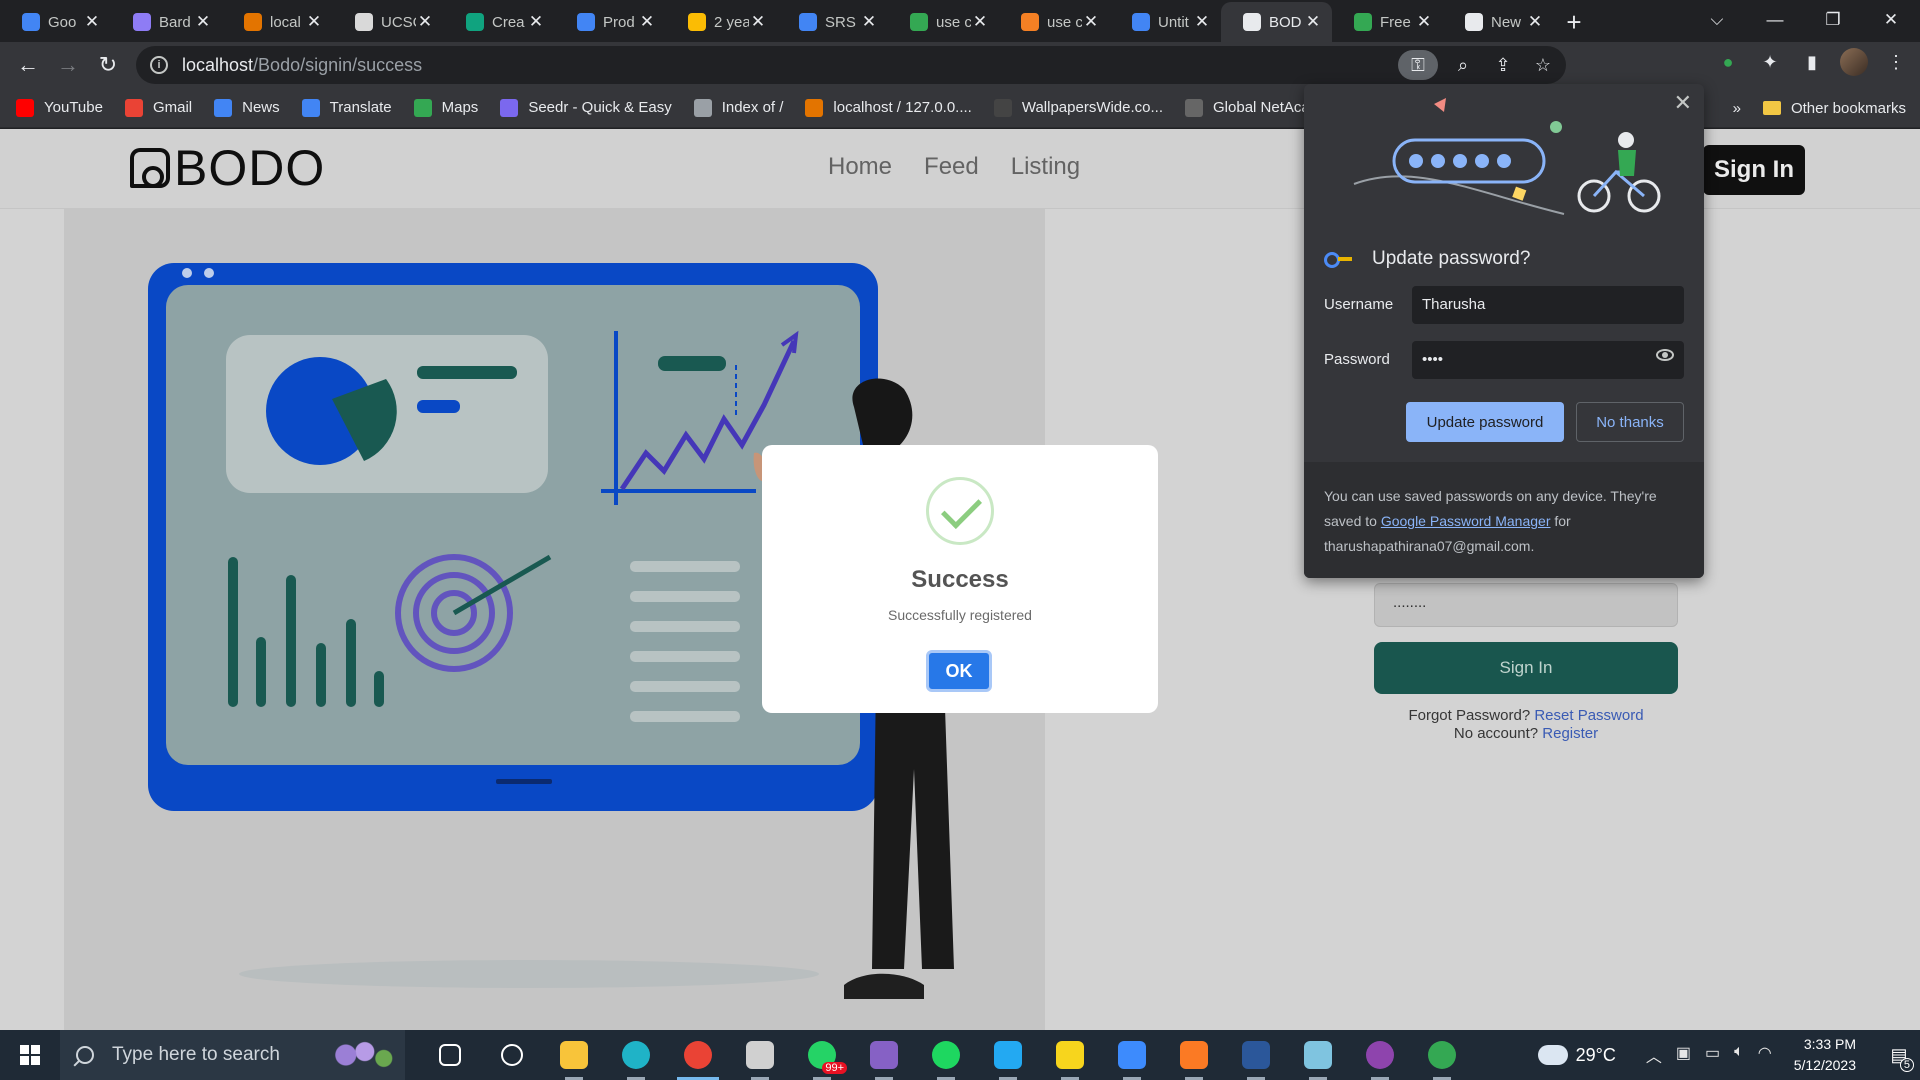  Describe the element at coordinates (247, 107) in the screenshot. I see `bookmark-item: News` at that location.